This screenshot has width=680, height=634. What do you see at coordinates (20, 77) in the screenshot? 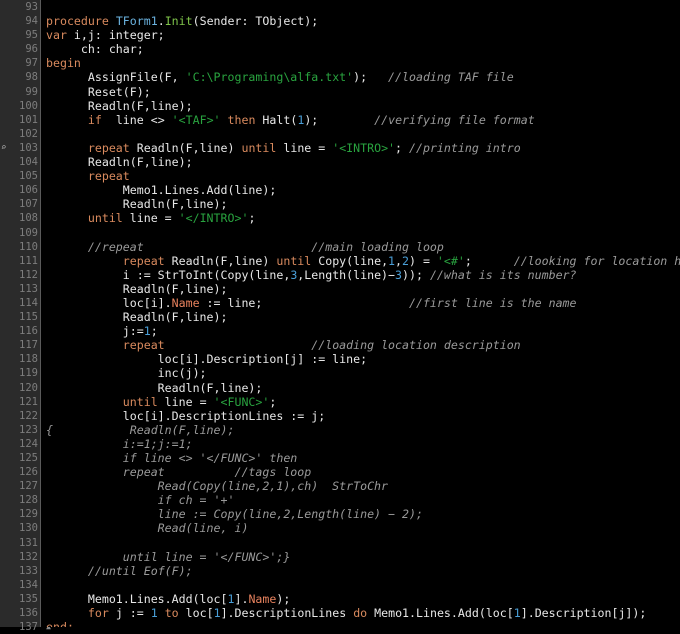
I see `gutter-line-98: 98` at bounding box center [20, 77].